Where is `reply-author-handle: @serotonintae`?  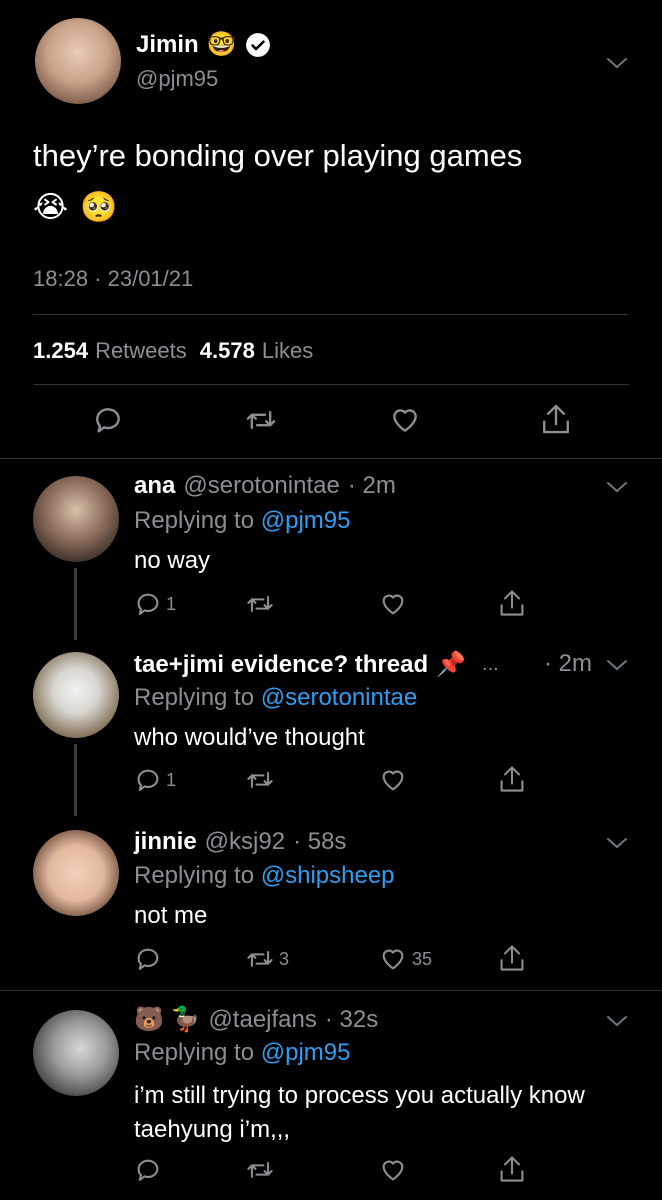 reply-author-handle: @serotonintae is located at coordinates (261, 486).